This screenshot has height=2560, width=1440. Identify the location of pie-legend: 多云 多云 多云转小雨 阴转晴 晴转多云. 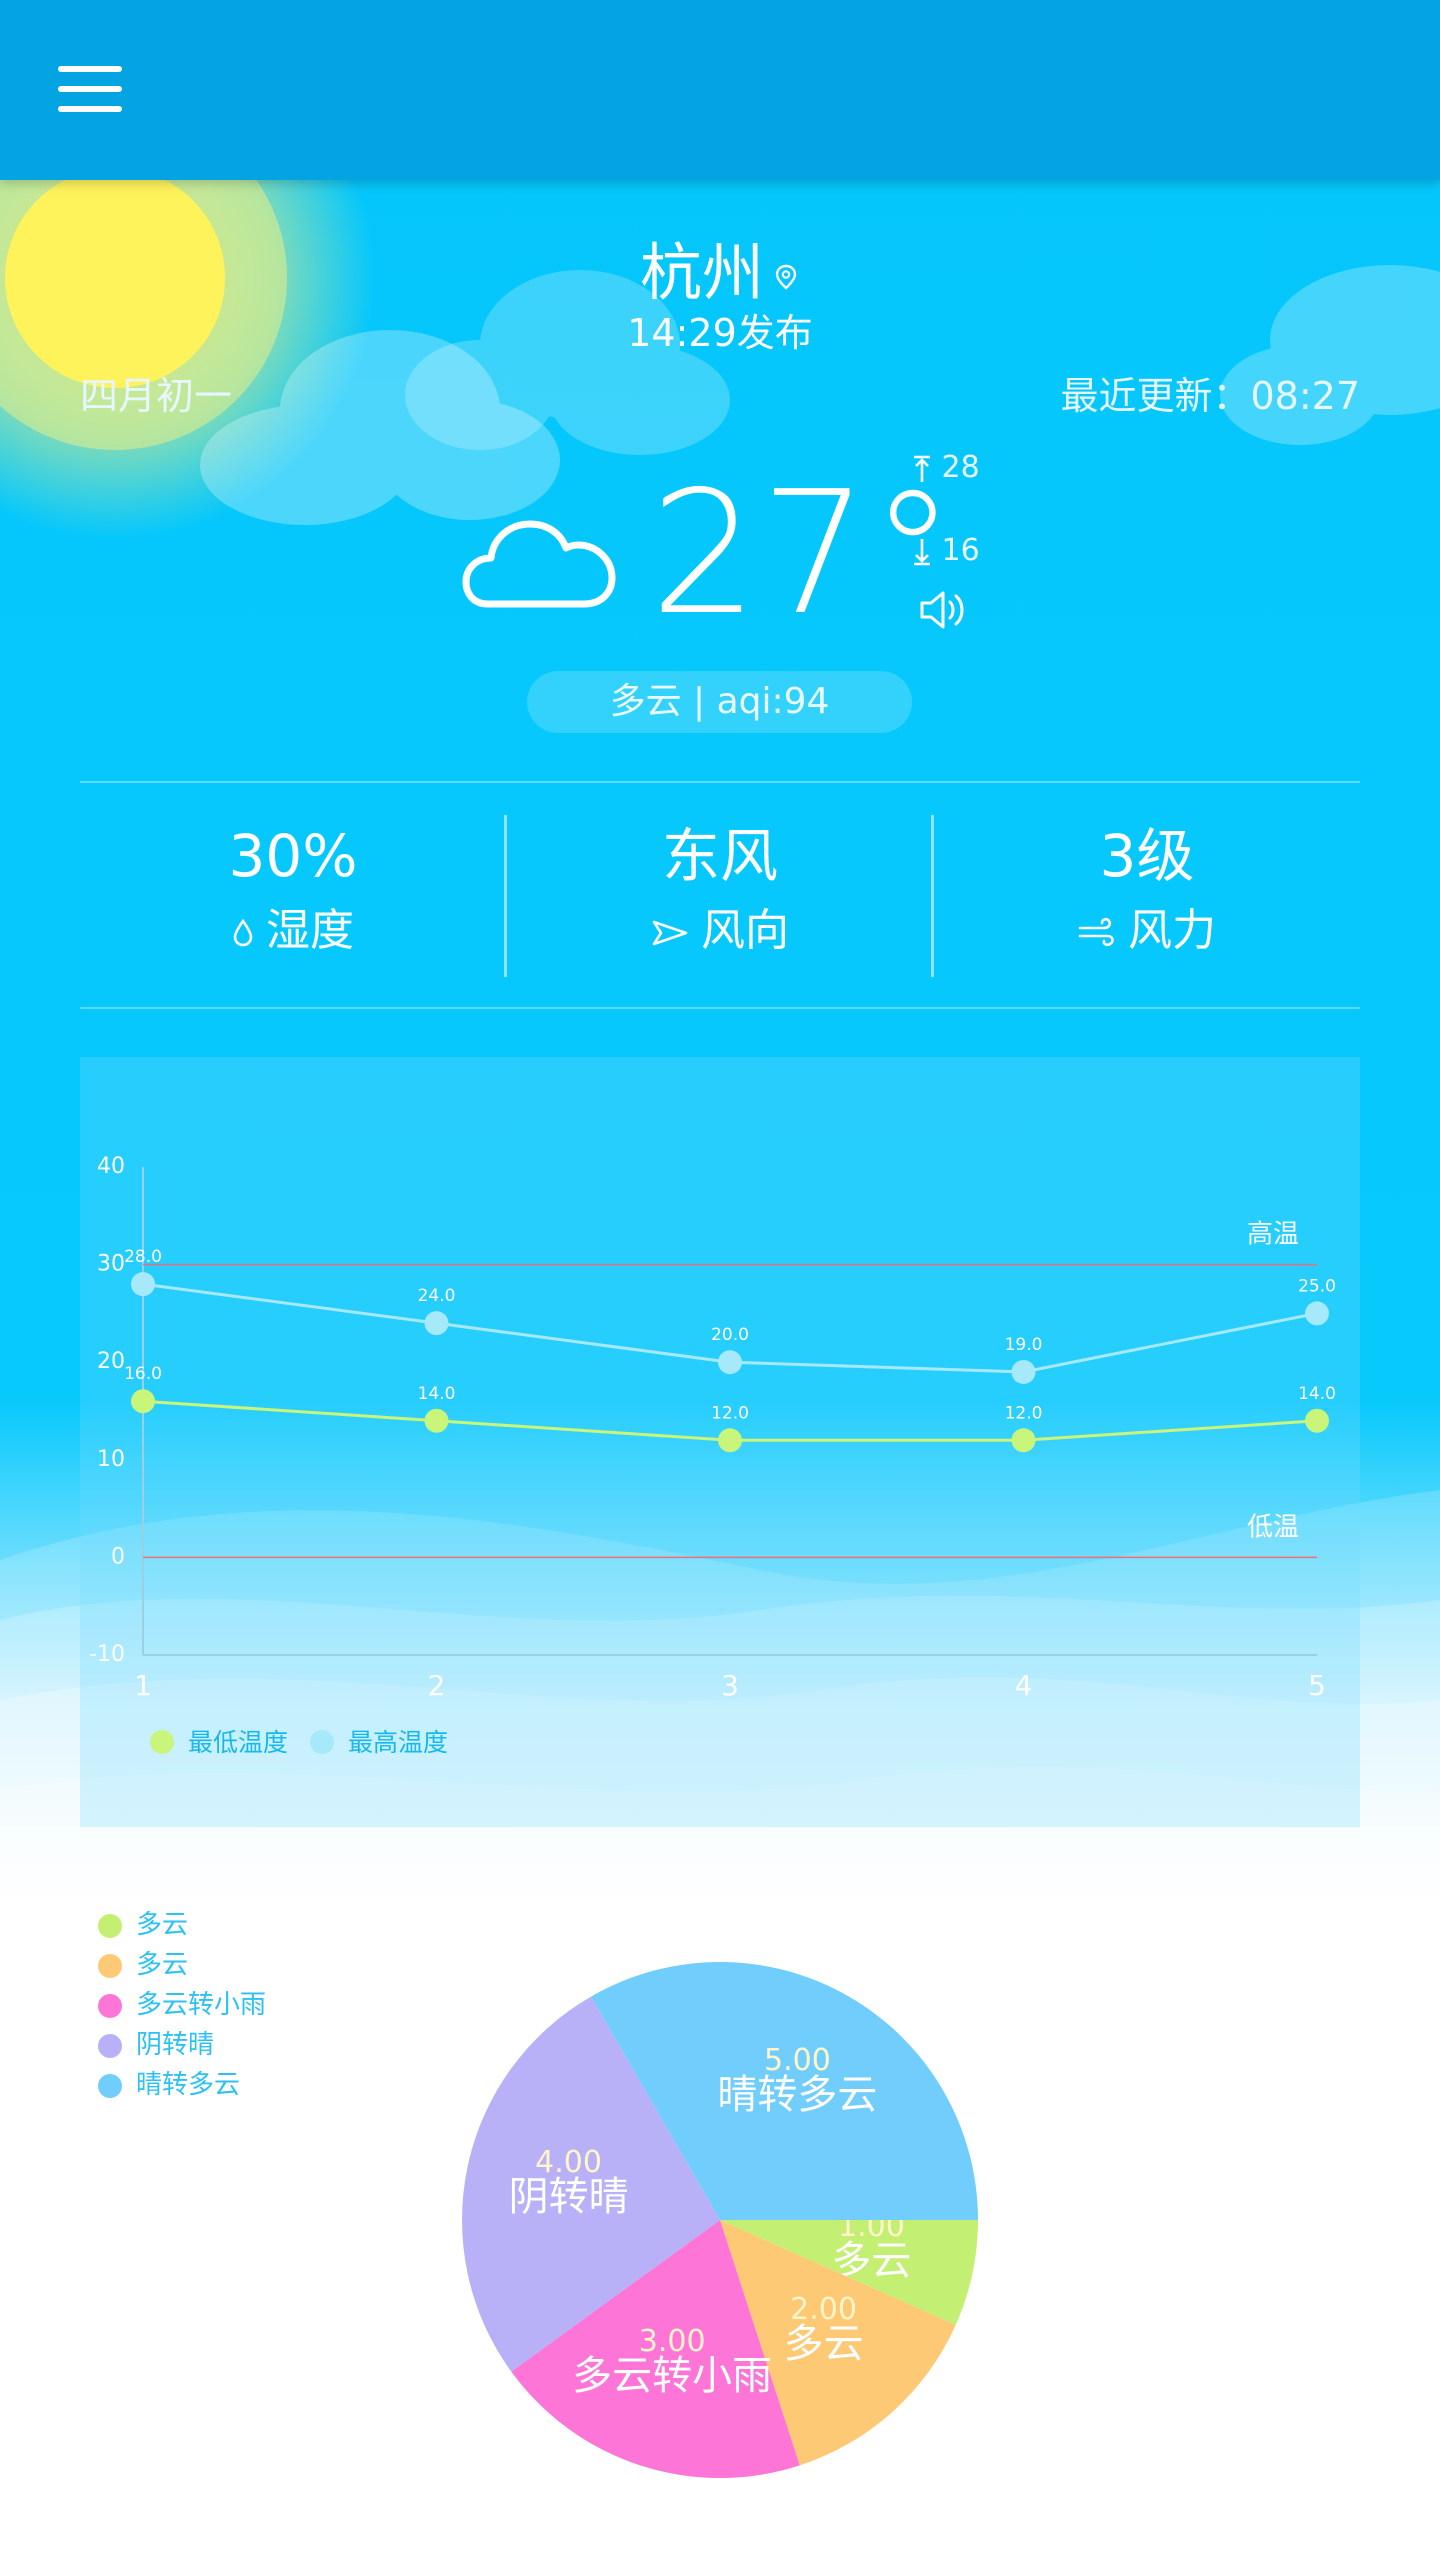
(182, 2005).